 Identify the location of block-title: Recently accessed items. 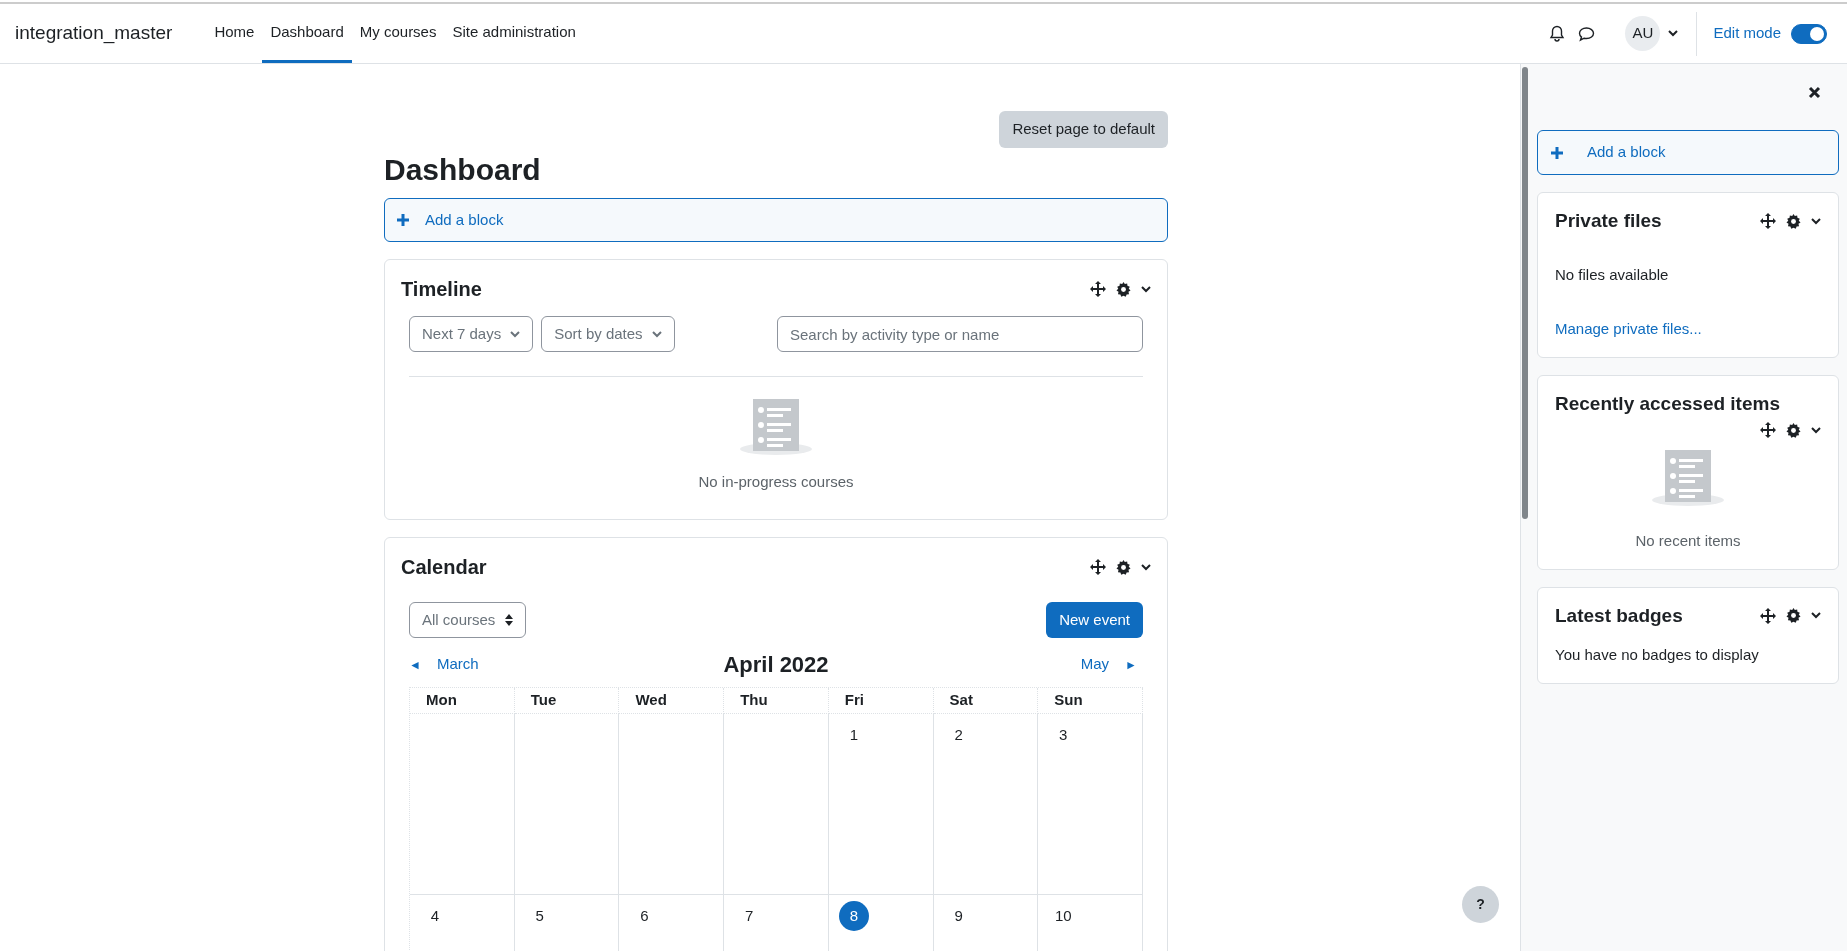
(1667, 403).